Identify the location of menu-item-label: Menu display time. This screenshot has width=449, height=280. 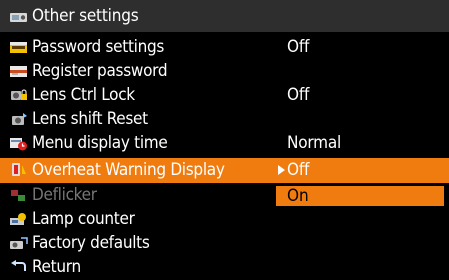
(100, 143).